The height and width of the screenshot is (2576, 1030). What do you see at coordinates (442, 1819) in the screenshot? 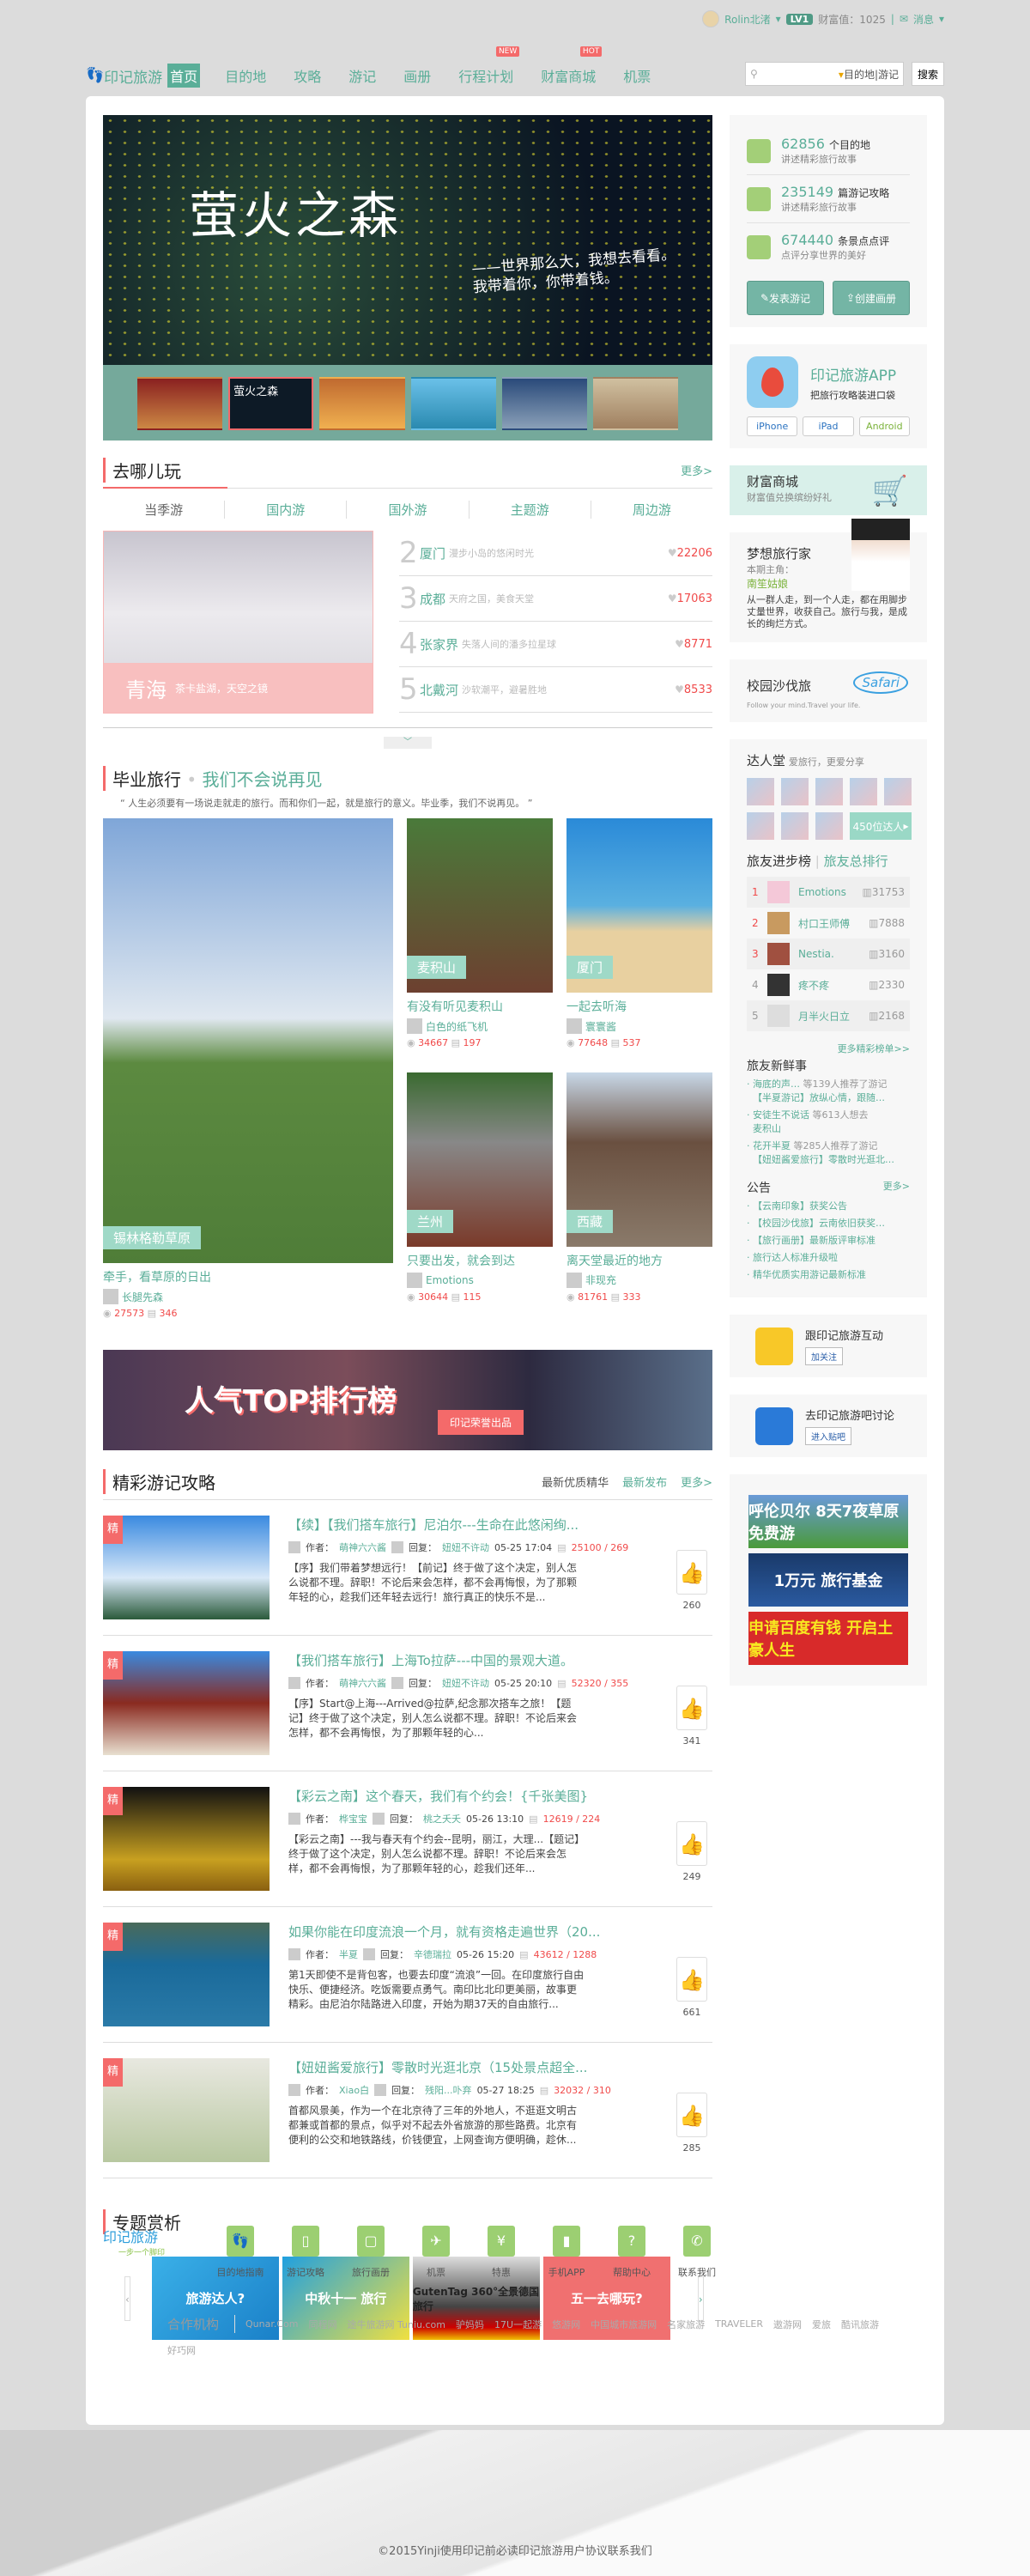
I see `article-replier: 桃之夭夭` at bounding box center [442, 1819].